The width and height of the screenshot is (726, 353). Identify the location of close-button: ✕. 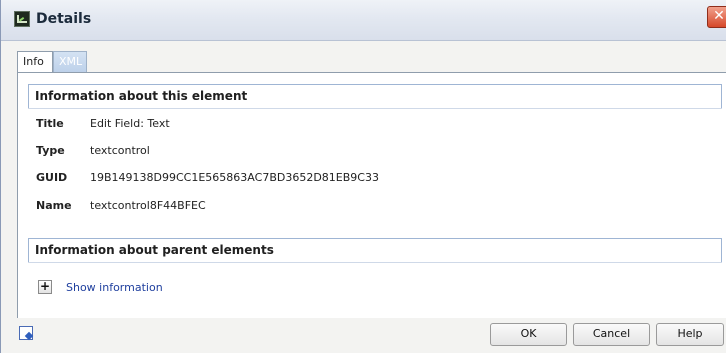
(716, 17).